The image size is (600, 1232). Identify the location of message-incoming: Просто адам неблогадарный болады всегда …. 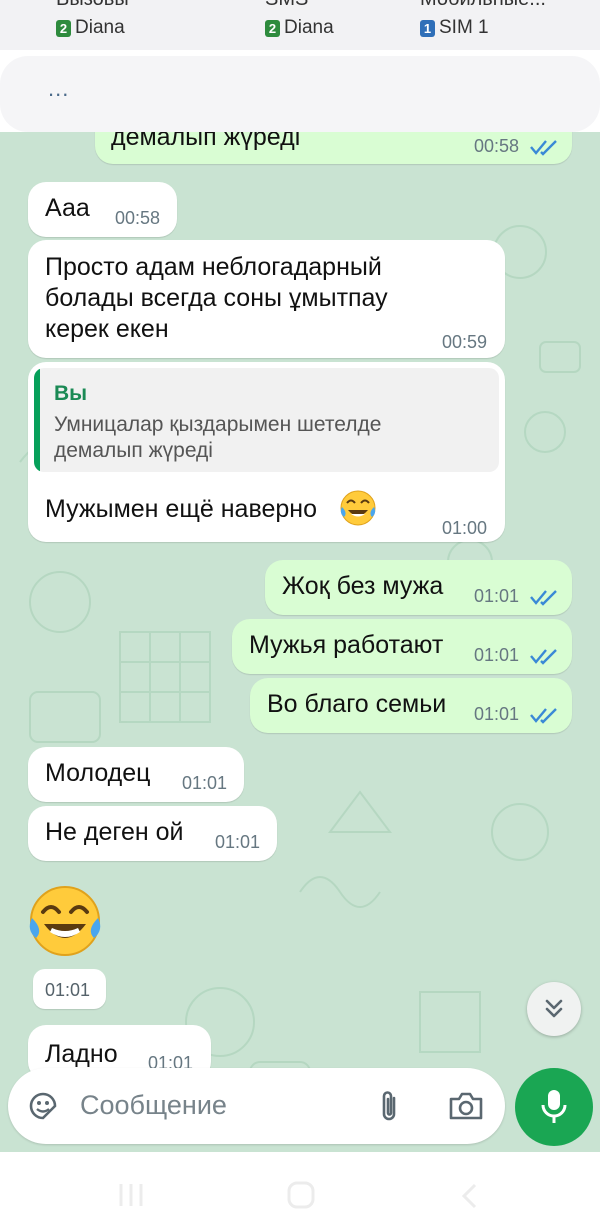
(266, 299).